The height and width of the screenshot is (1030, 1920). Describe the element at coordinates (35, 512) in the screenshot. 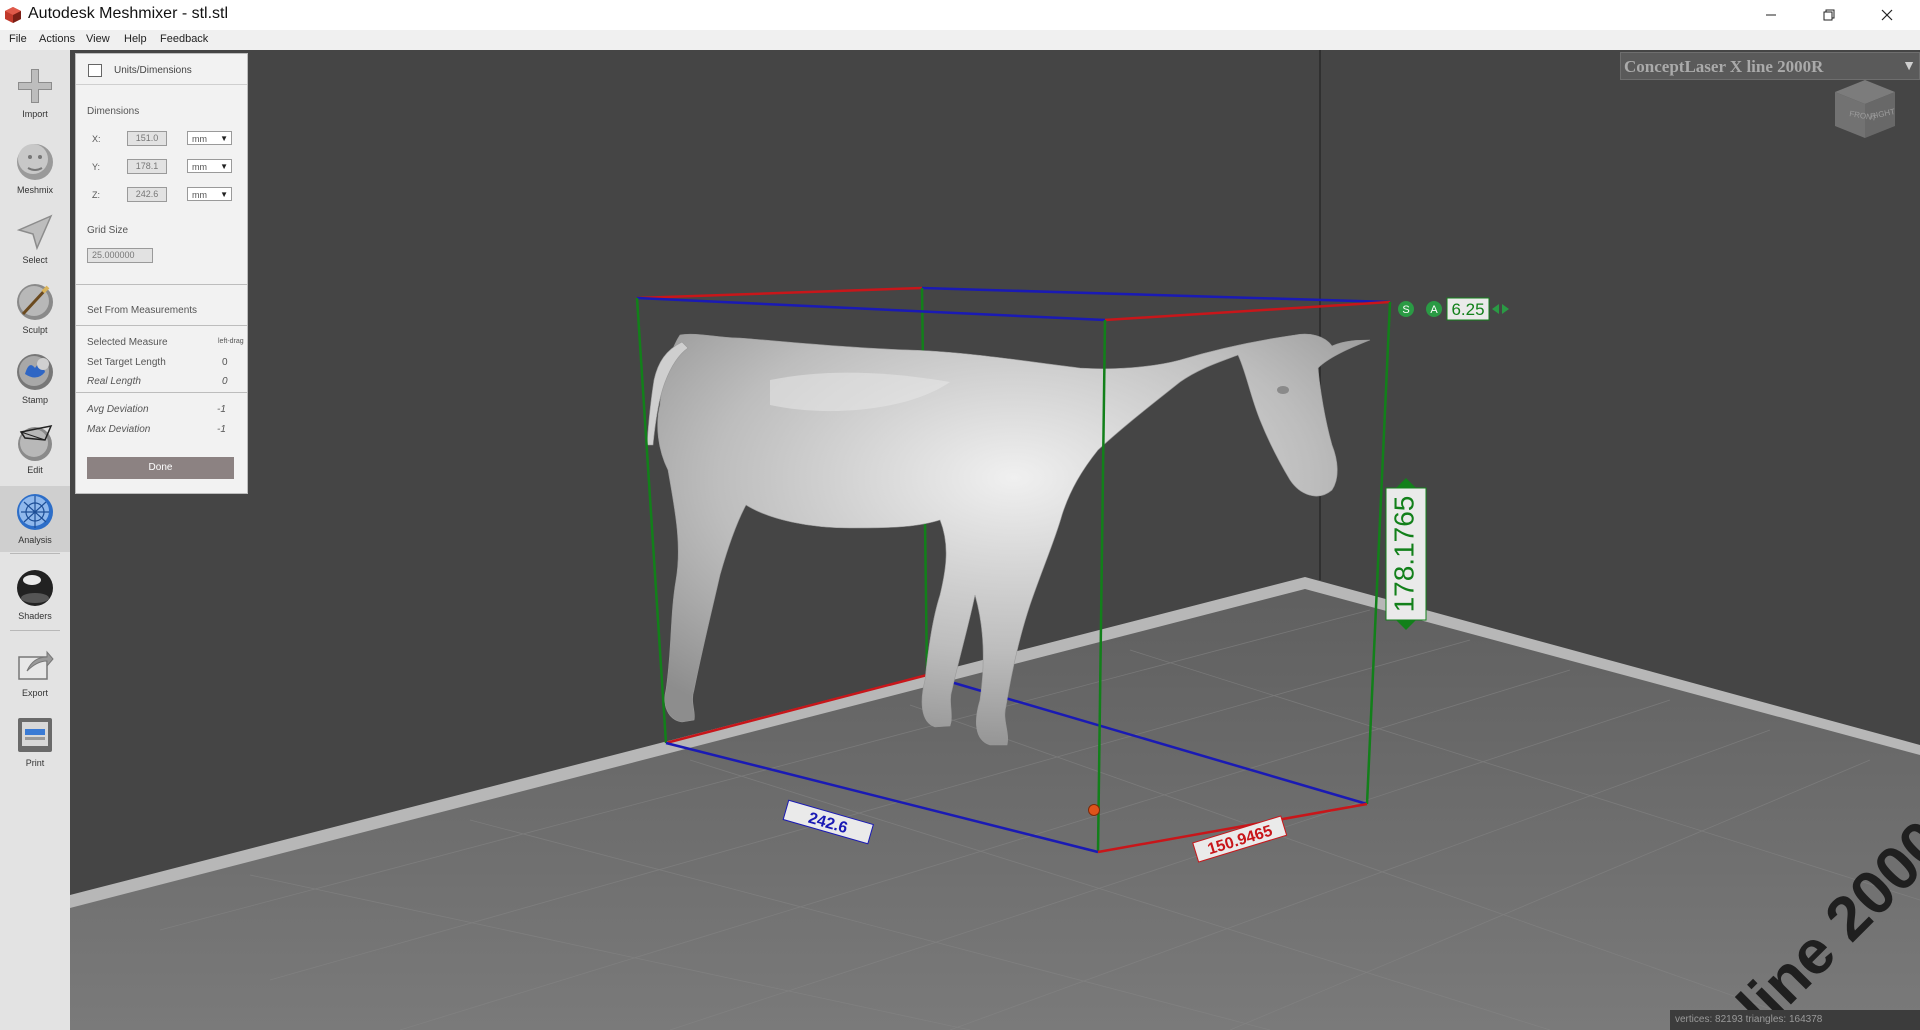

I see `analysis-icon` at that location.